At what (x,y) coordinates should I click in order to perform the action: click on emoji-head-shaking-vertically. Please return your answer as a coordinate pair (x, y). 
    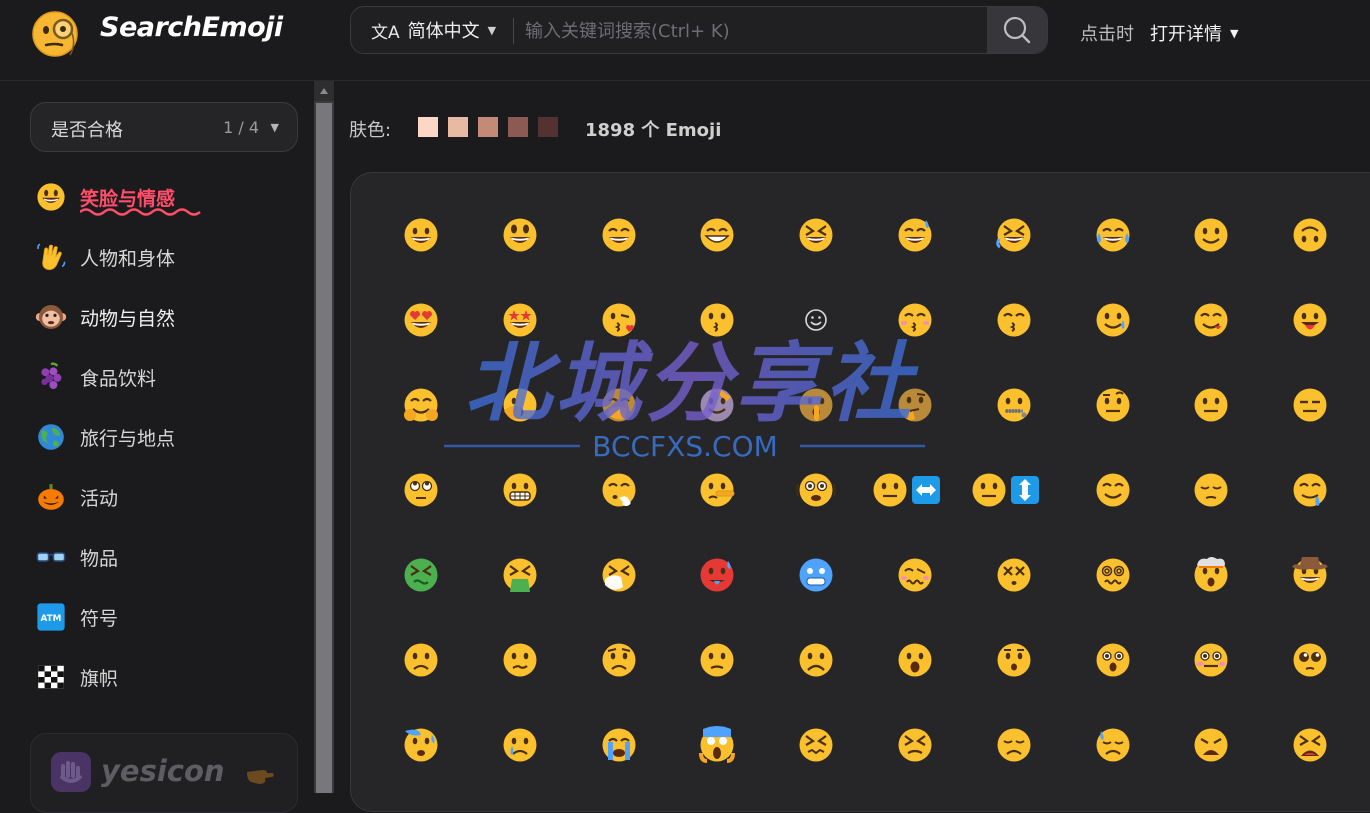
    Looking at the image, I should click on (1014, 490).